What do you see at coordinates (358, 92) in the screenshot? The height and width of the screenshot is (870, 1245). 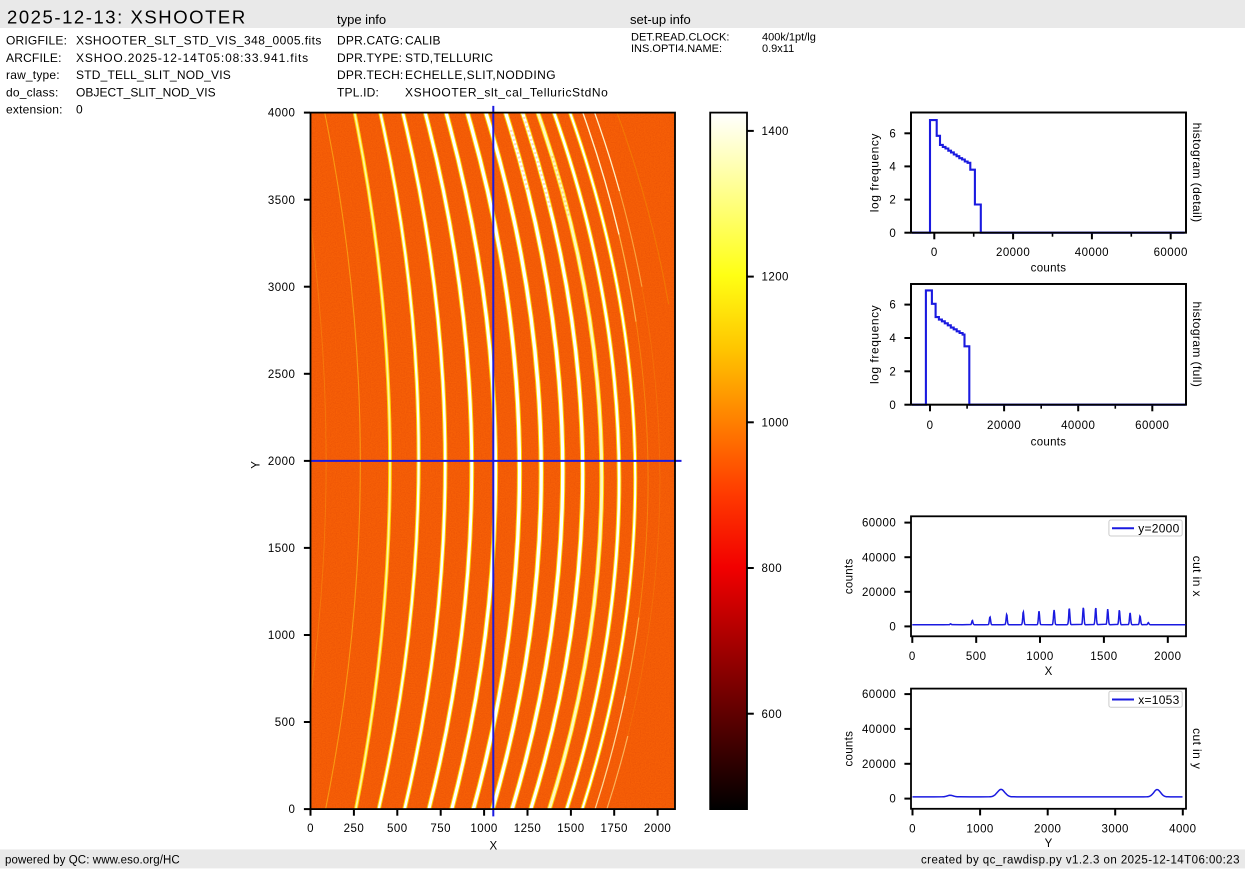 I see `svg-text: TPL.ID:` at bounding box center [358, 92].